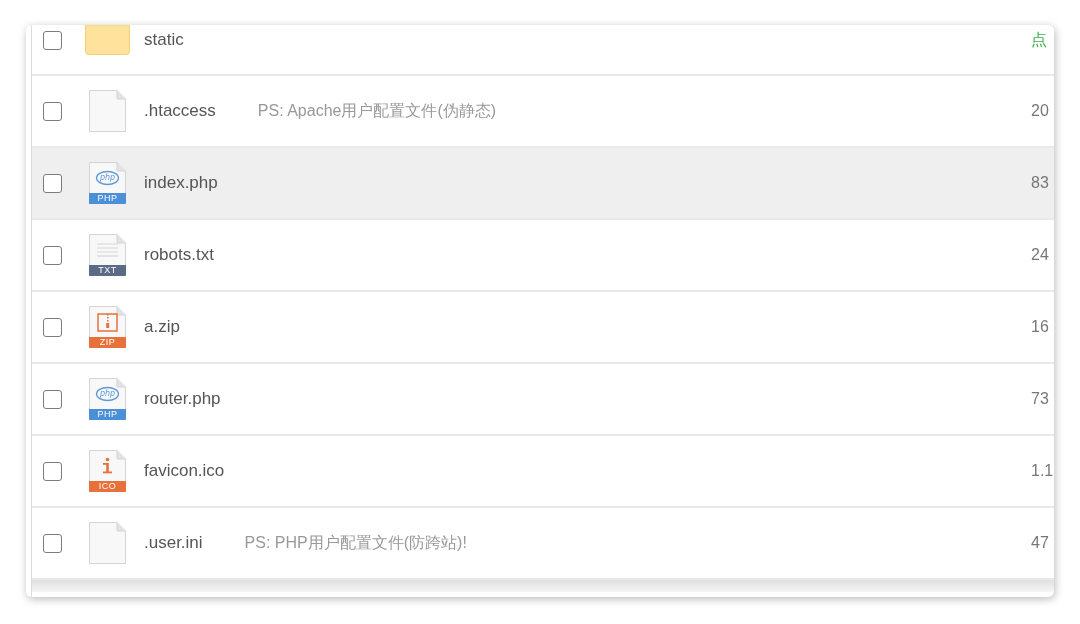  I want to click on file-note: PS: Apache用户配置文件(伪静态), so click(377, 111).